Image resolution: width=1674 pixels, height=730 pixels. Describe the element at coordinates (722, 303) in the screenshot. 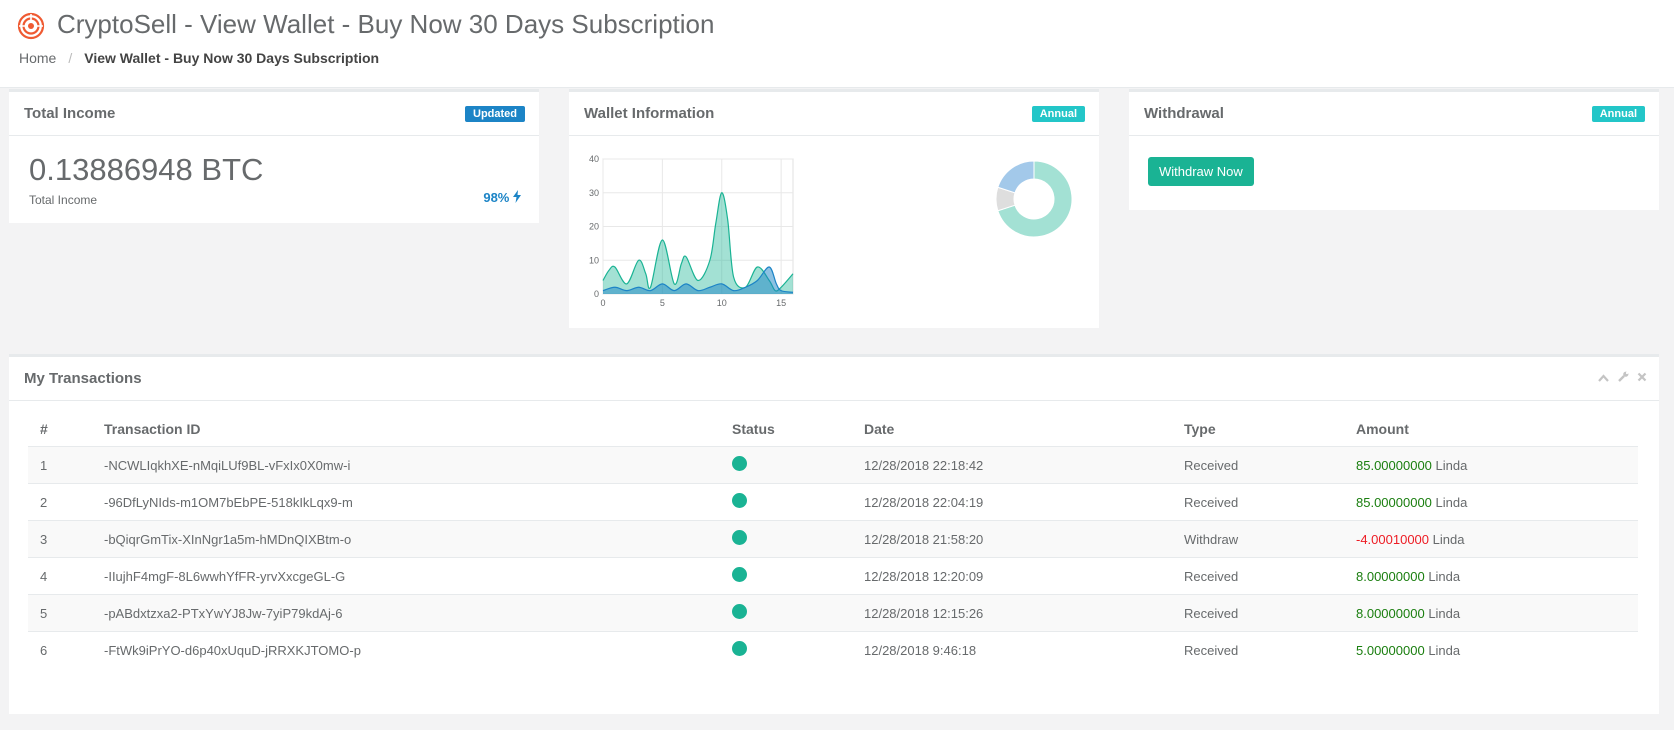

I see `x-tick-label: 10` at that location.